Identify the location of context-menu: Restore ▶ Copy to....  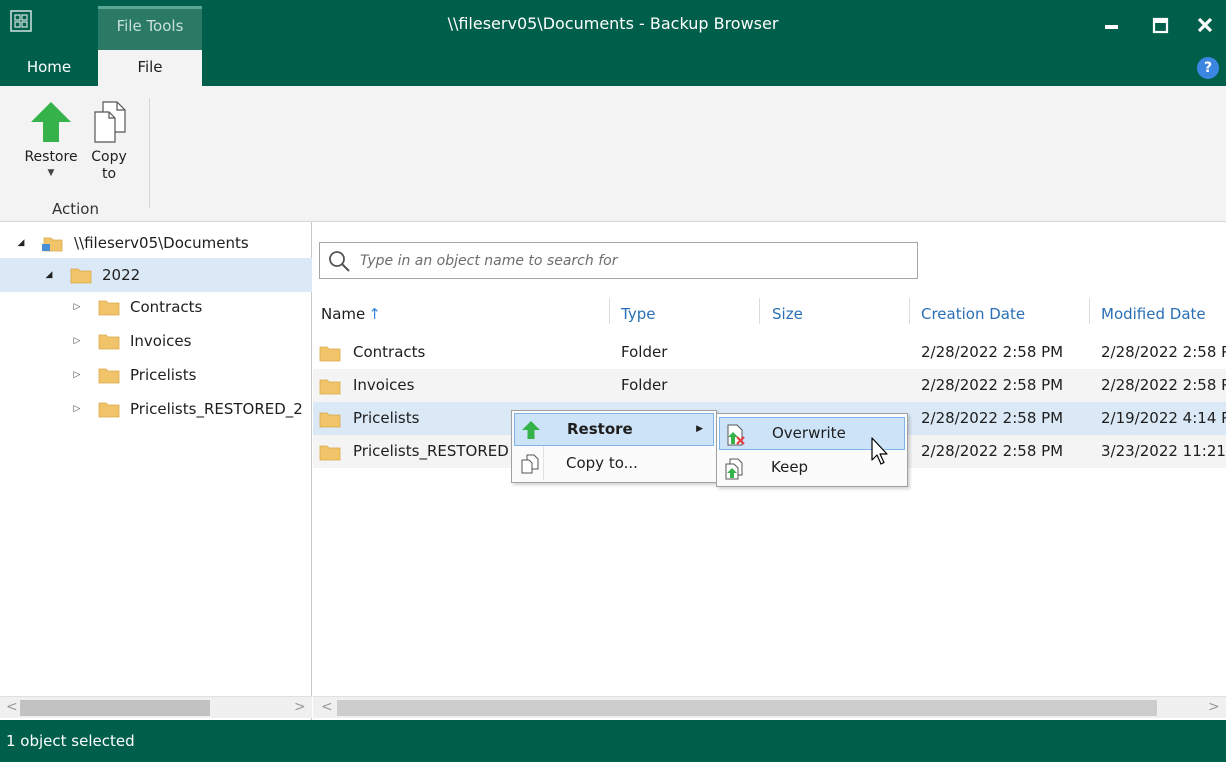
(614, 446).